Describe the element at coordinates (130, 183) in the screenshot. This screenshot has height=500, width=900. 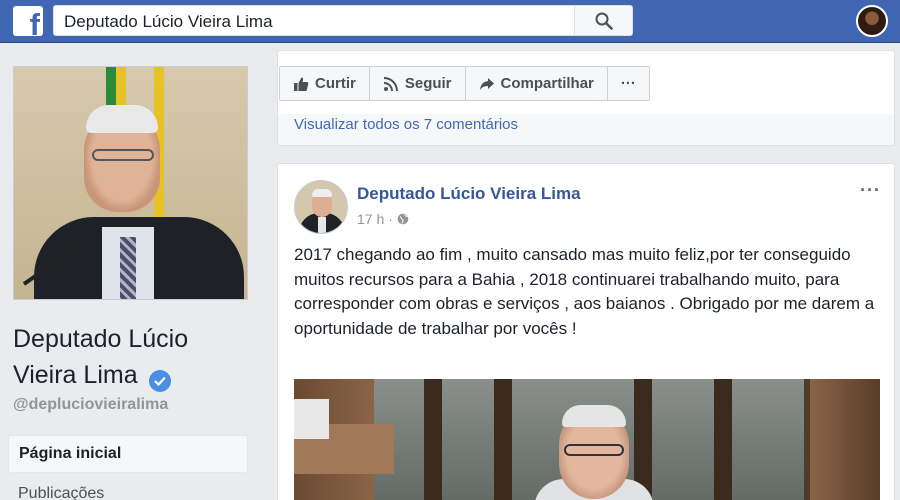
I see `page-profile-photo` at that location.